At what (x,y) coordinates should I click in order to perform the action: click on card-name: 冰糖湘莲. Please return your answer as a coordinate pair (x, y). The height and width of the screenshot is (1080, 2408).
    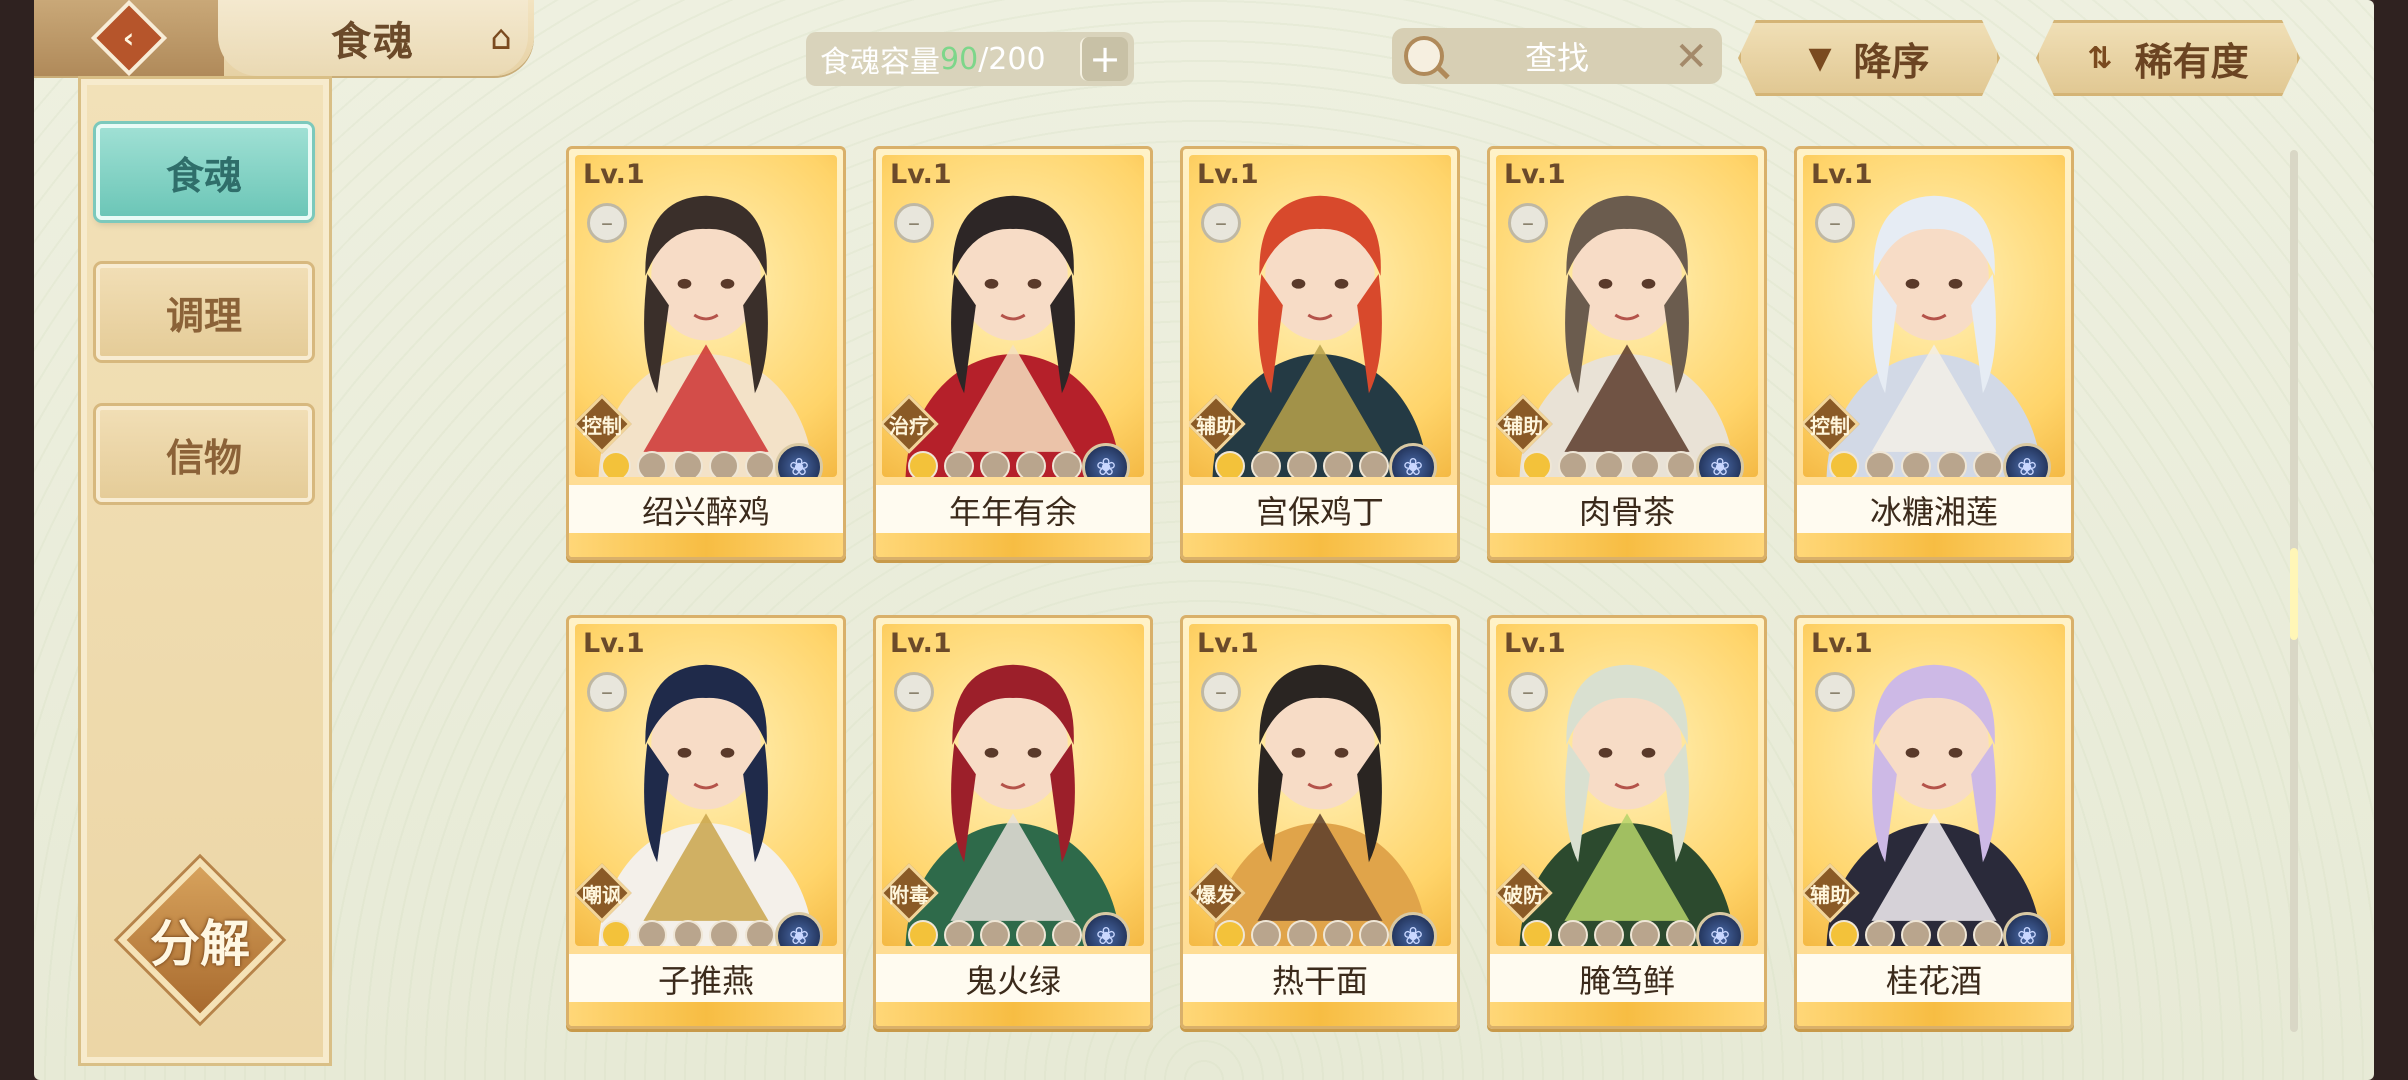
    Looking at the image, I should click on (1934, 510).